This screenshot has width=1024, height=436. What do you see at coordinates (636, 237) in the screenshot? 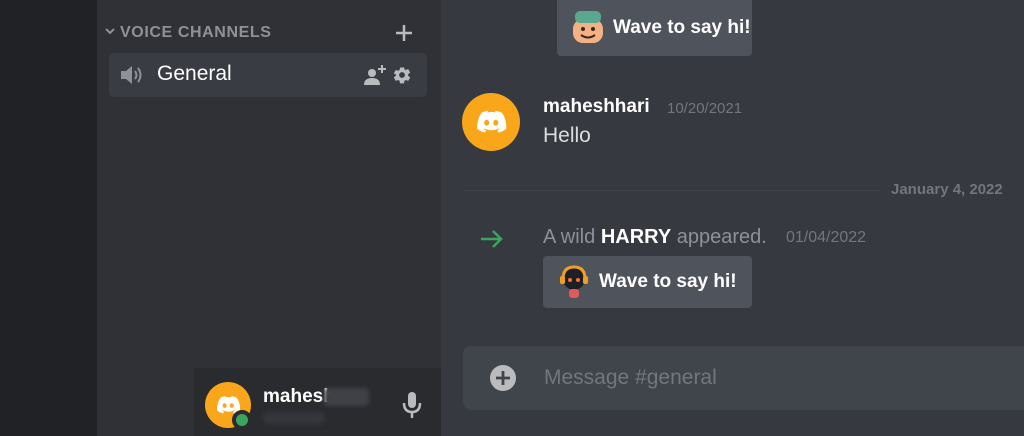
I see `joined-username: HARRY` at bounding box center [636, 237].